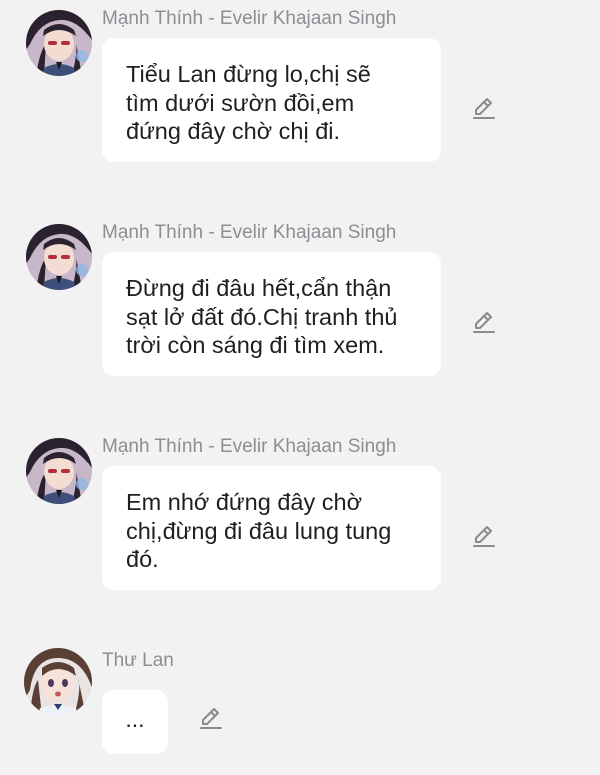 The height and width of the screenshot is (775, 600). I want to click on message-text-line: Đừng đi đâu hết,cẩn thận, so click(259, 288).